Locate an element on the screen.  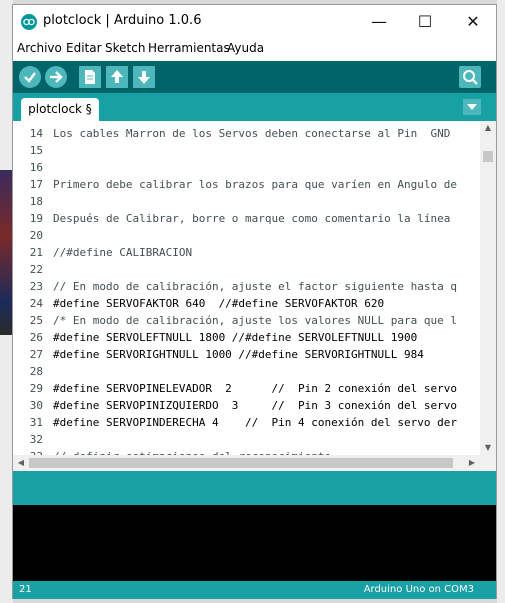
status-area is located at coordinates (254, 488).